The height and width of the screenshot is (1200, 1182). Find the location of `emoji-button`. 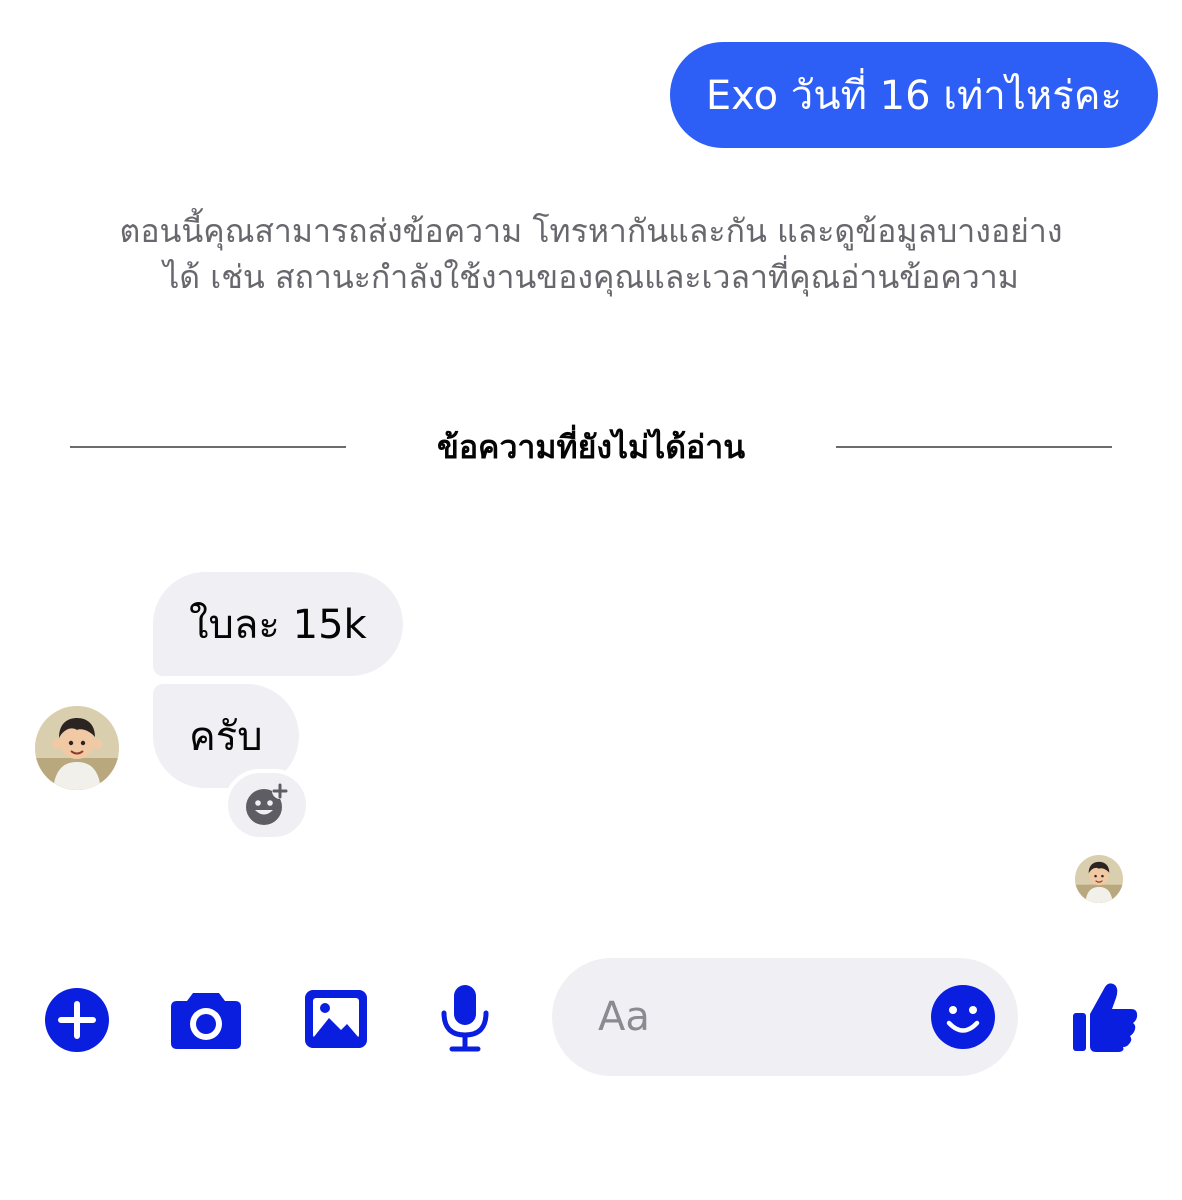

emoji-button is located at coordinates (963, 1017).